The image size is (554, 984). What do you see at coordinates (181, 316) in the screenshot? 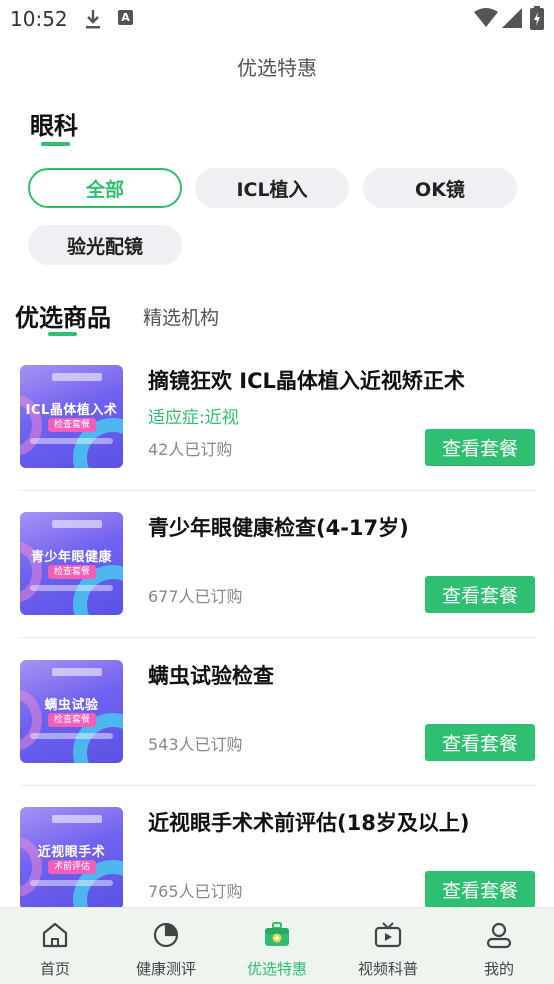
I see `tab-featured-institutions: 精选机构` at bounding box center [181, 316].